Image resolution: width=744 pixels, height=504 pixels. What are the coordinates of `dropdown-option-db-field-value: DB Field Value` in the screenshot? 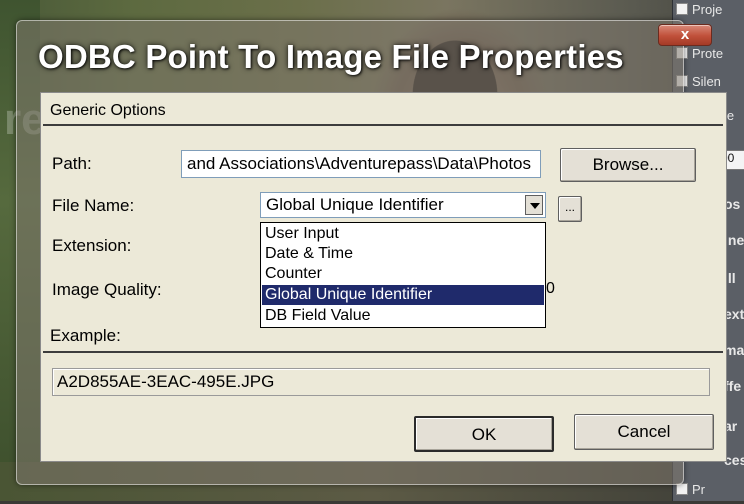 It's located at (403, 316).